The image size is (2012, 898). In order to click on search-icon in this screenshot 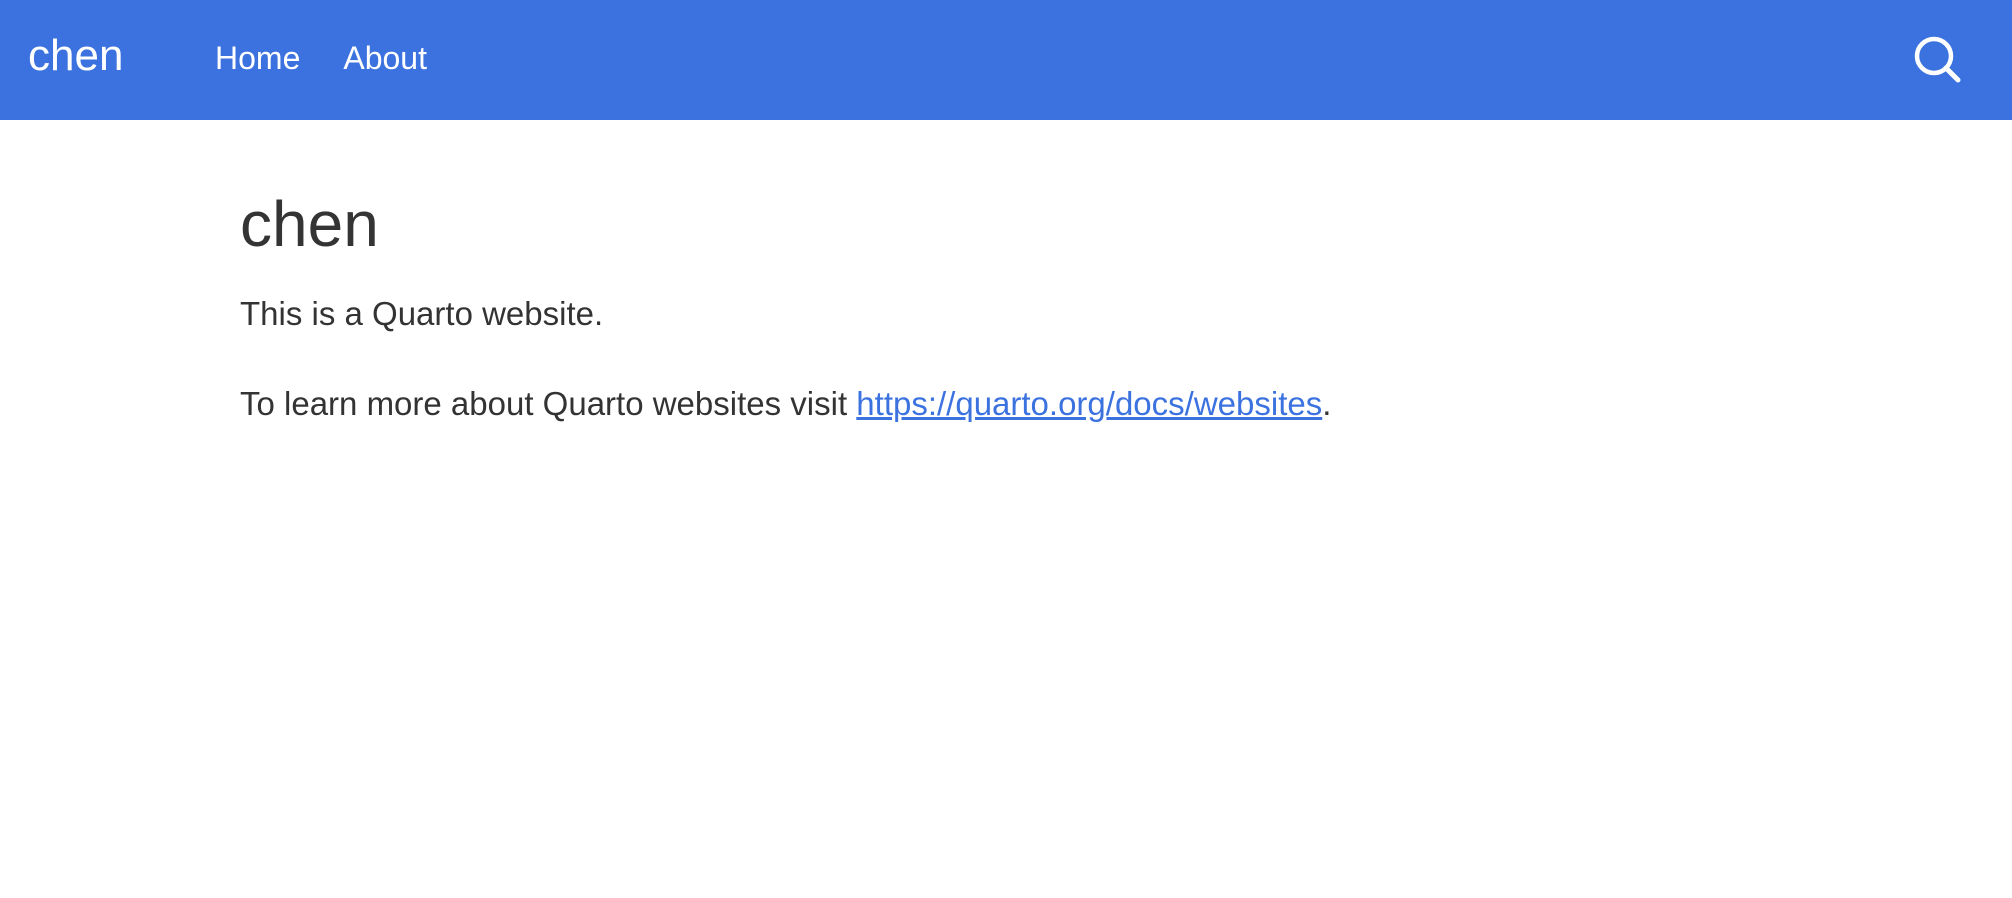, I will do `click(1937, 59)`.